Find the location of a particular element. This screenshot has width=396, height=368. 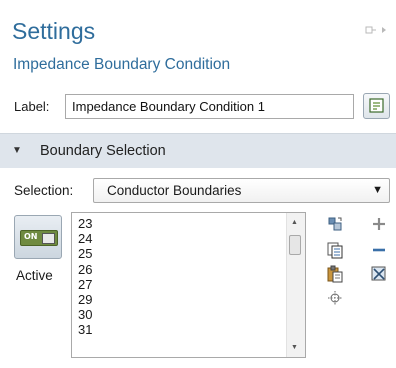

list-item: 30 is located at coordinates (85, 314).